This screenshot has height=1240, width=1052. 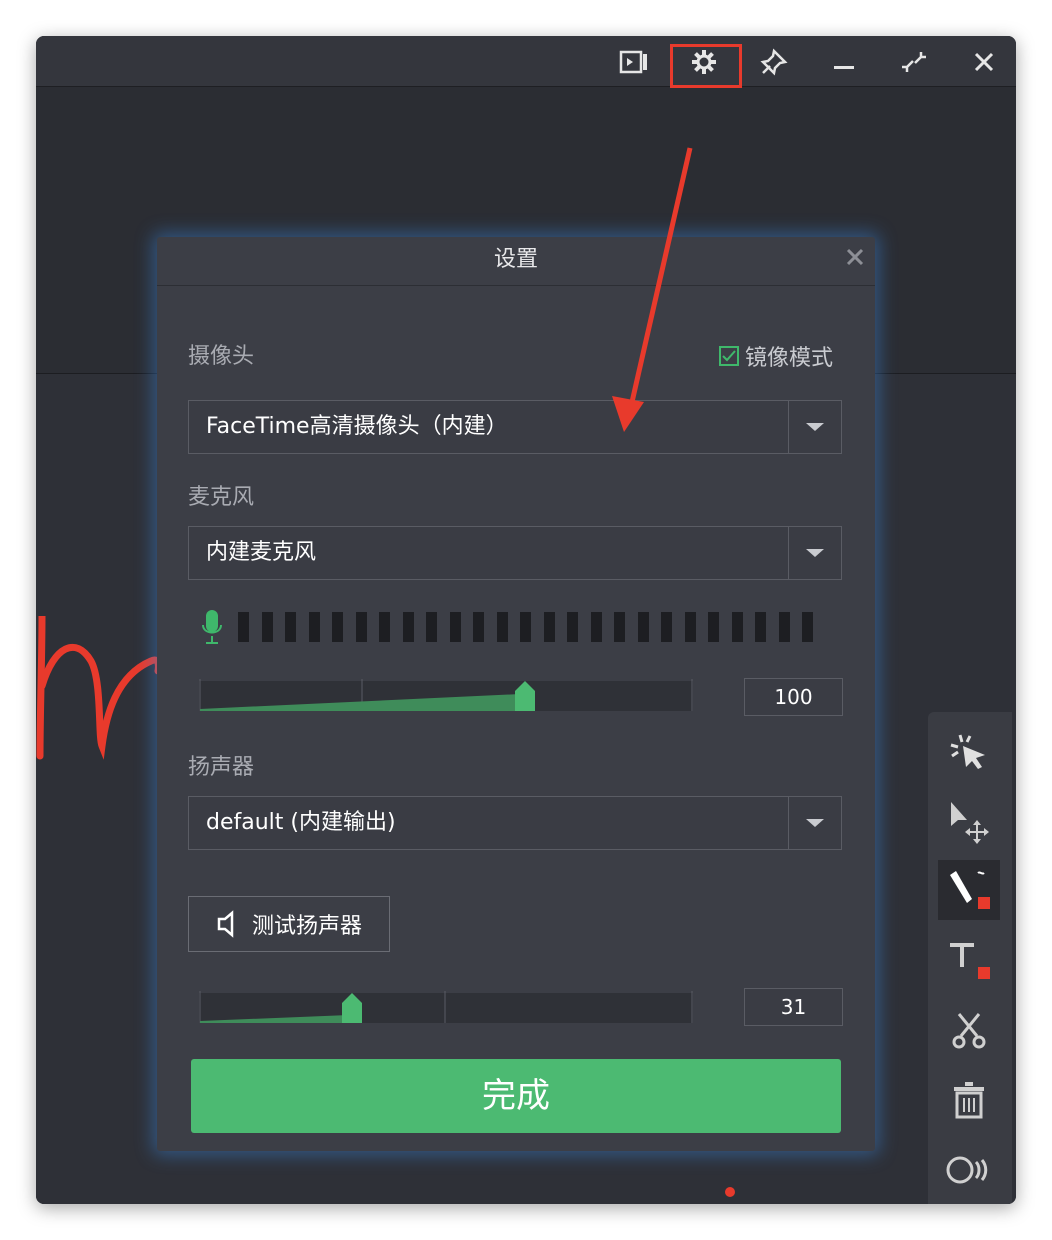 What do you see at coordinates (793, 697) in the screenshot?
I see `mic-volume-value: 100` at bounding box center [793, 697].